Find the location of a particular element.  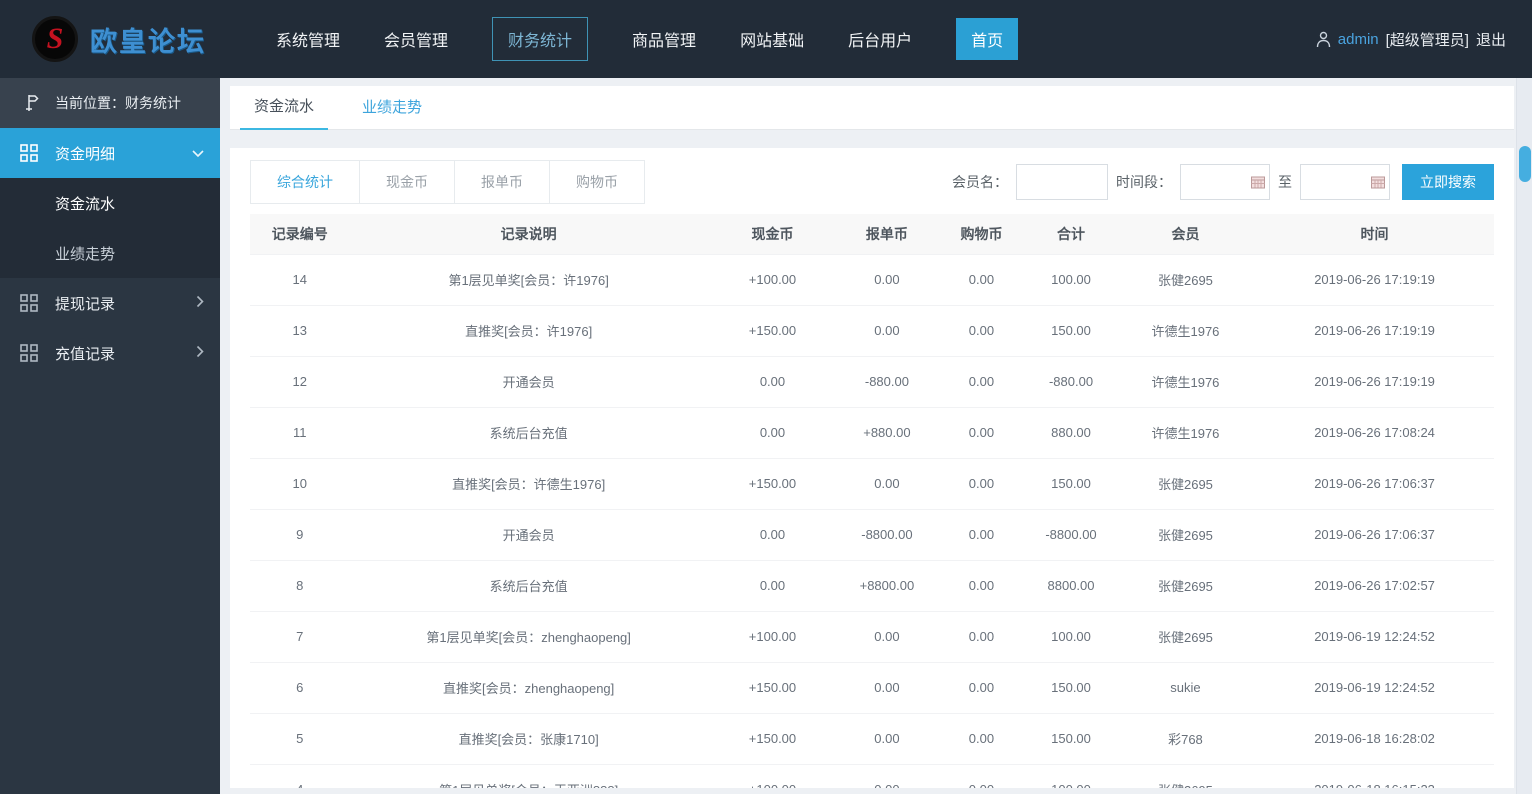

date-from-wrap is located at coordinates (1225, 182).